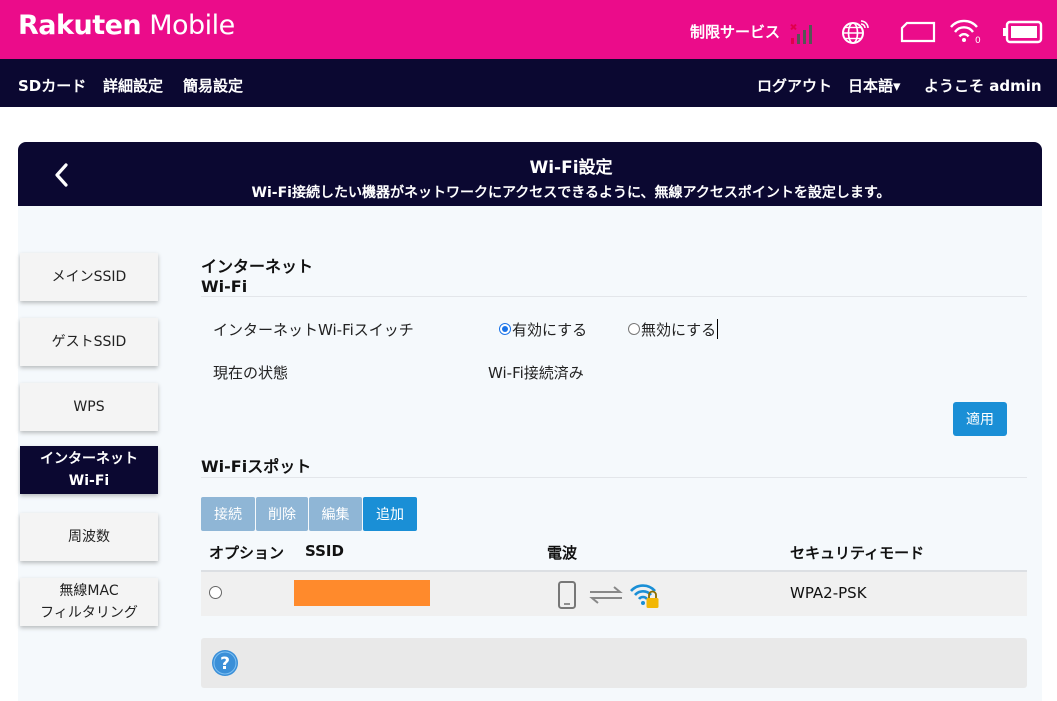 The image size is (1057, 701). I want to click on wifi-lock-icon, so click(644, 596).